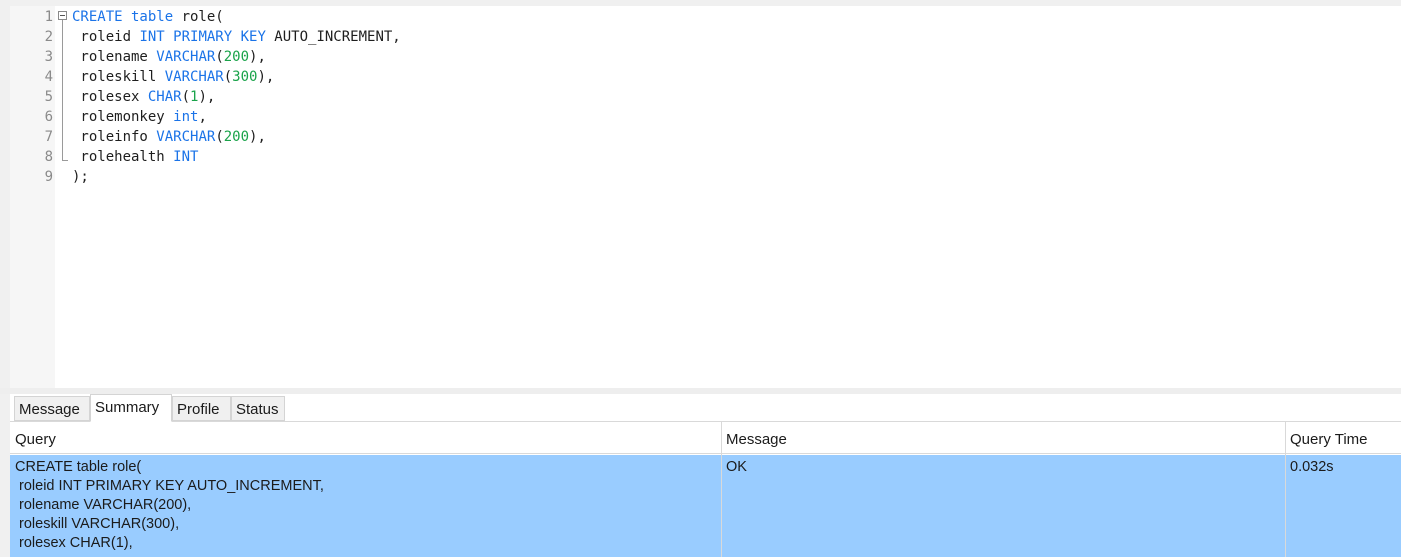 The width and height of the screenshot is (1401, 557). I want to click on sql-text: rolesex, so click(110, 97).